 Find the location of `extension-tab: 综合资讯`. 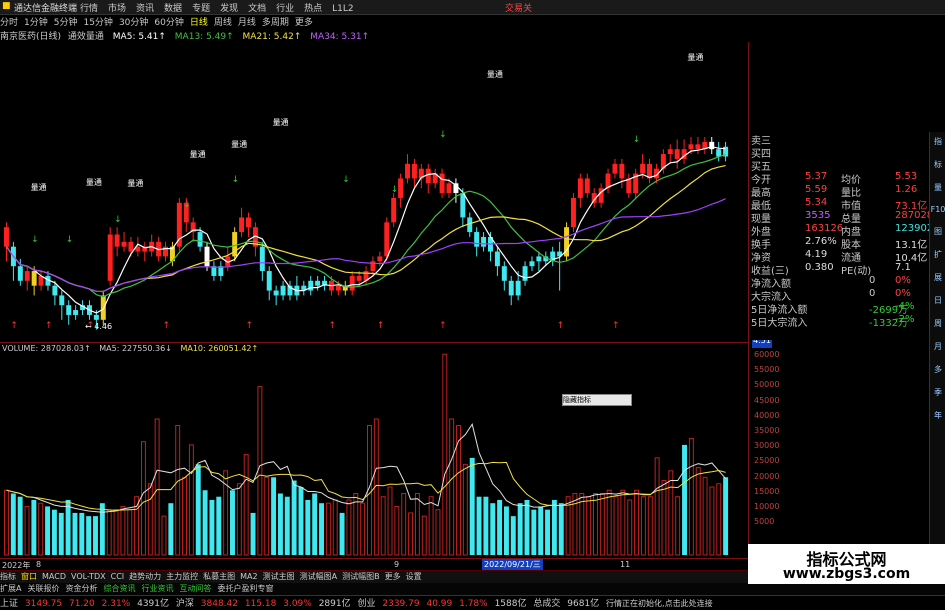

extension-tab: 综合资讯 is located at coordinates (119, 588).